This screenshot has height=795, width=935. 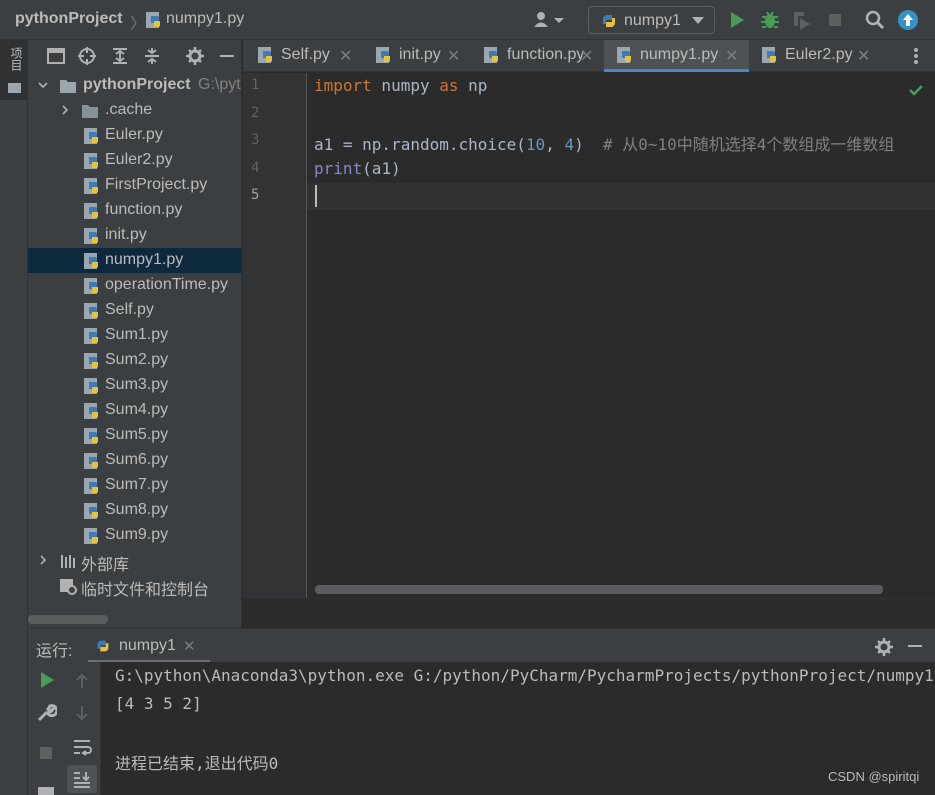 I want to click on debug-icon, so click(x=770, y=20).